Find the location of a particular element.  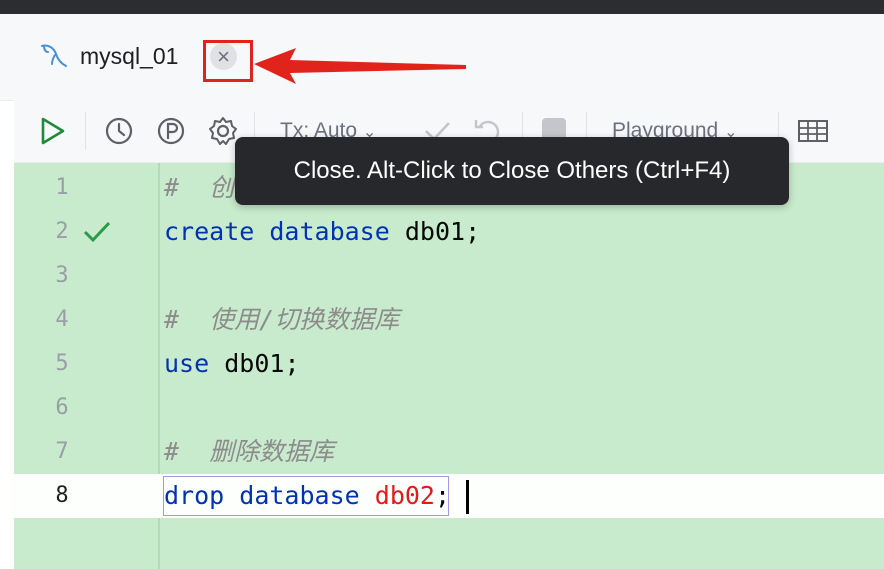

code-comment: # 使用/切换数据库 is located at coordinates (282, 319).